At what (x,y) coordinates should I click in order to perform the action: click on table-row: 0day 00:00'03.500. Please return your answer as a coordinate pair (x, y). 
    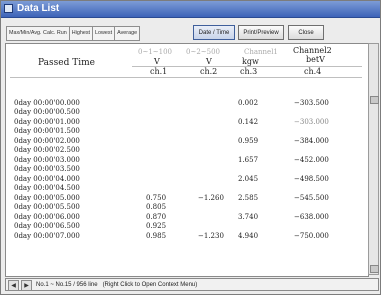
    Looking at the image, I should click on (186, 169).